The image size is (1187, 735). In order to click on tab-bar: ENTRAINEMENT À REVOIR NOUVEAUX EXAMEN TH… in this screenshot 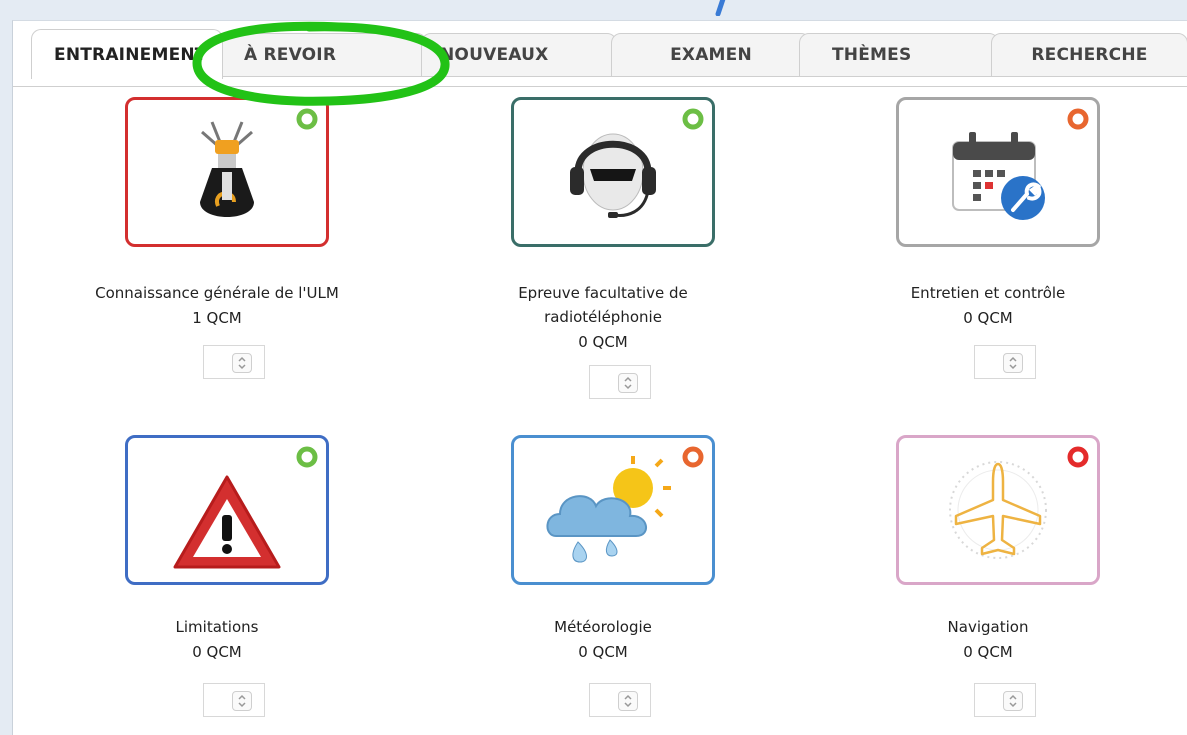, I will do `click(600, 58)`.